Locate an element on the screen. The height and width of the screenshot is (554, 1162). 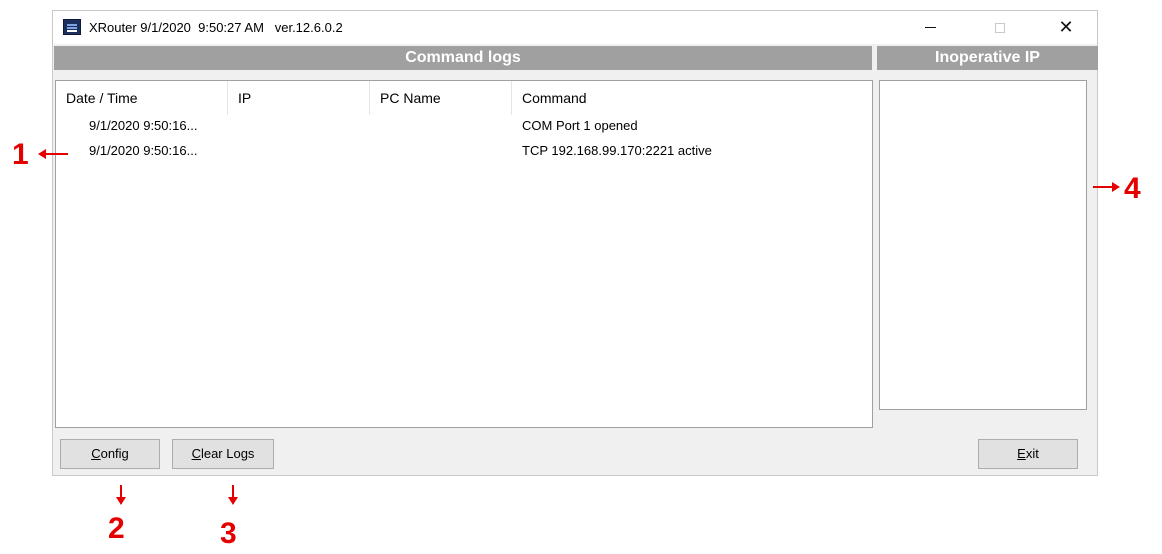
inoperative-ip-list is located at coordinates (983, 245).